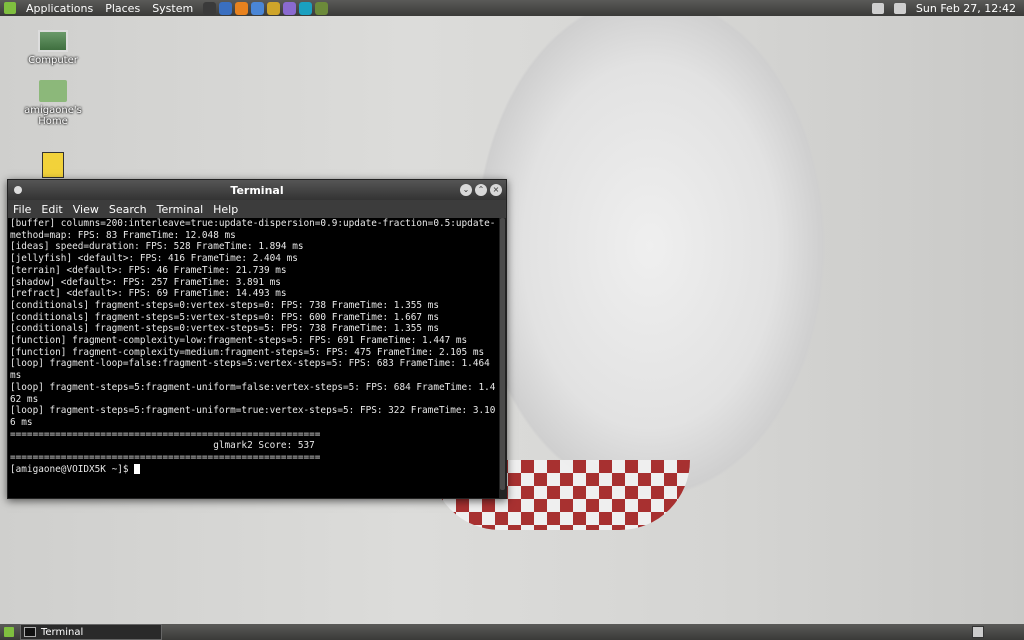  I want to click on terminal-launcher-icon, so click(210, 8).